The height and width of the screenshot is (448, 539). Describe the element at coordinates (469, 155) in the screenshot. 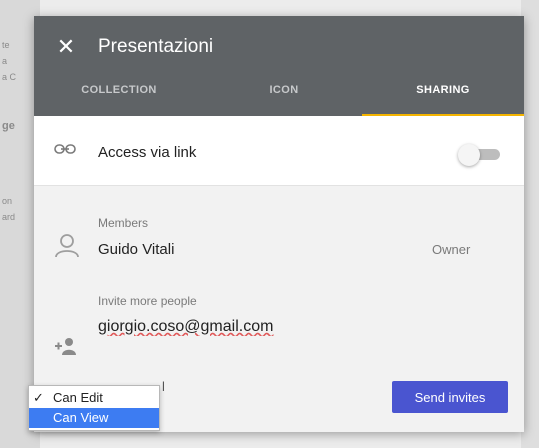

I see `toggle-knob` at that location.